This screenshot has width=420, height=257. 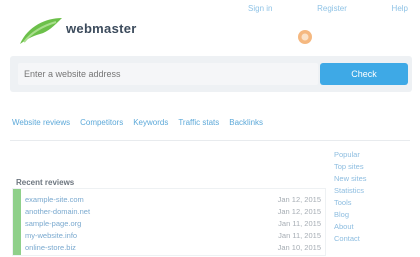 What do you see at coordinates (364, 74) in the screenshot?
I see `check-button: Check` at bounding box center [364, 74].